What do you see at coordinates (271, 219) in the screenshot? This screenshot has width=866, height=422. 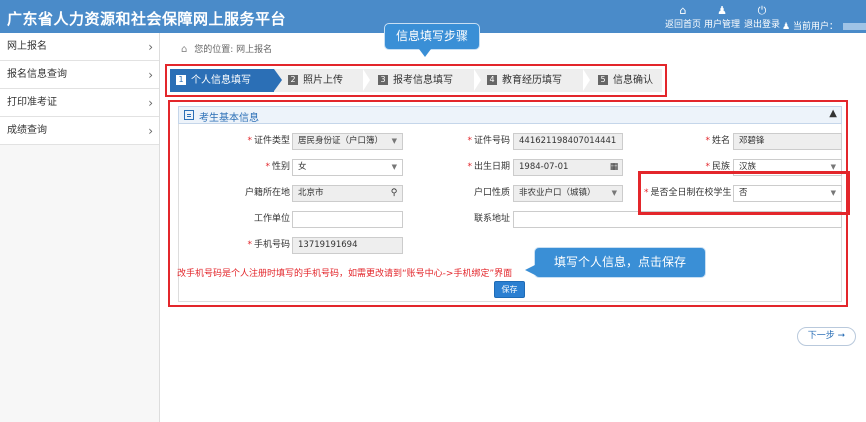 I see `work-unit-label: 工作单位` at bounding box center [271, 219].